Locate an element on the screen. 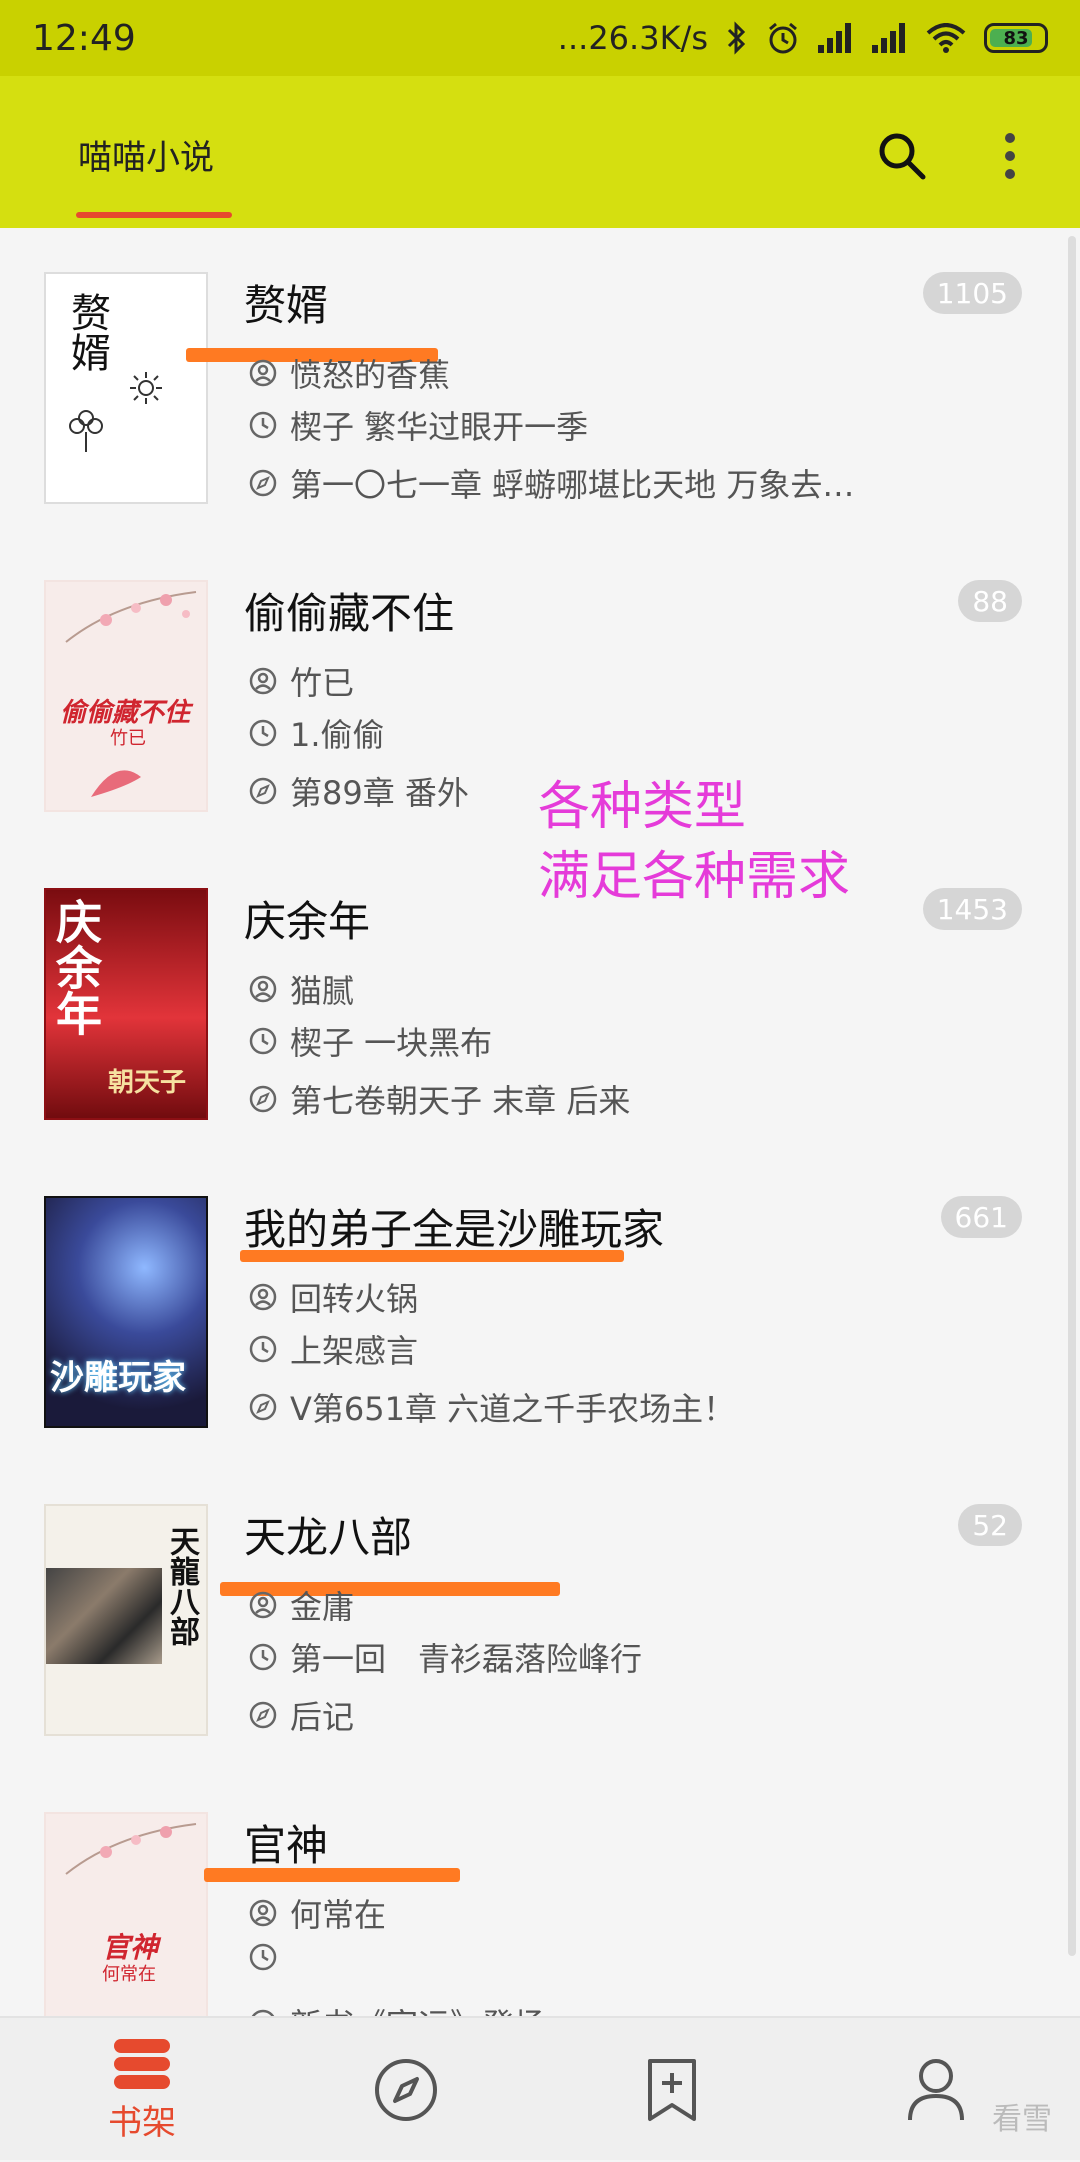  network-speed: ...26.3K/s is located at coordinates (632, 38).